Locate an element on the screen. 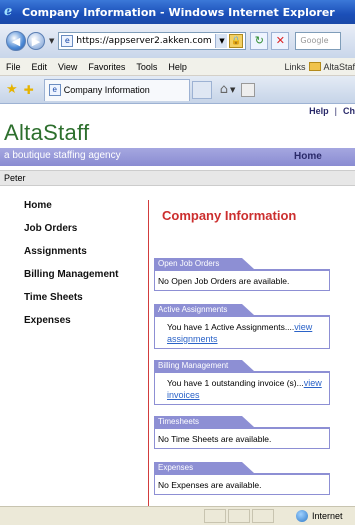  lock-icon: 🔒 is located at coordinates (236, 41).